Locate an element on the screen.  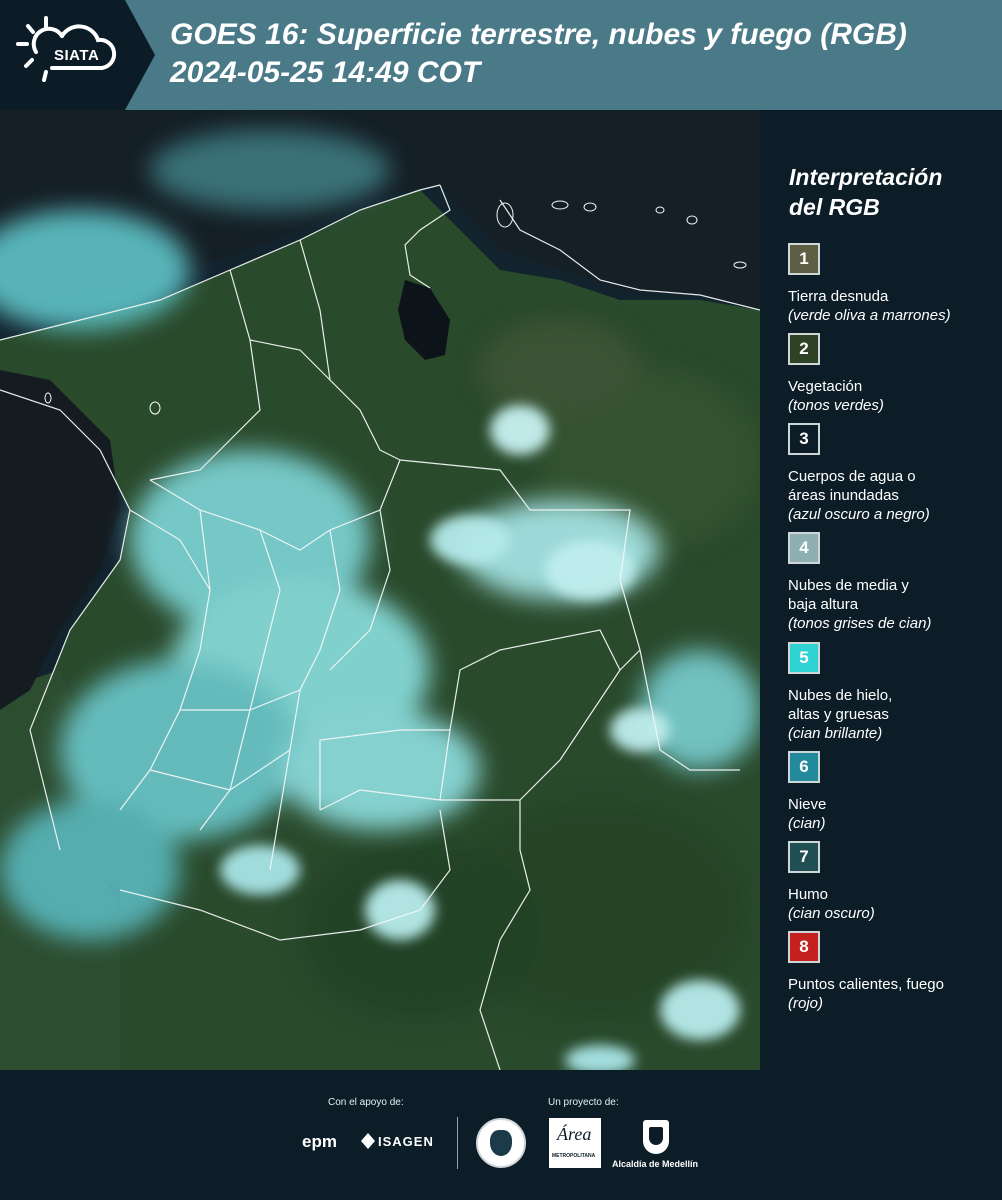
legend-title: Interpretación del RGB is located at coordinates (889, 192).